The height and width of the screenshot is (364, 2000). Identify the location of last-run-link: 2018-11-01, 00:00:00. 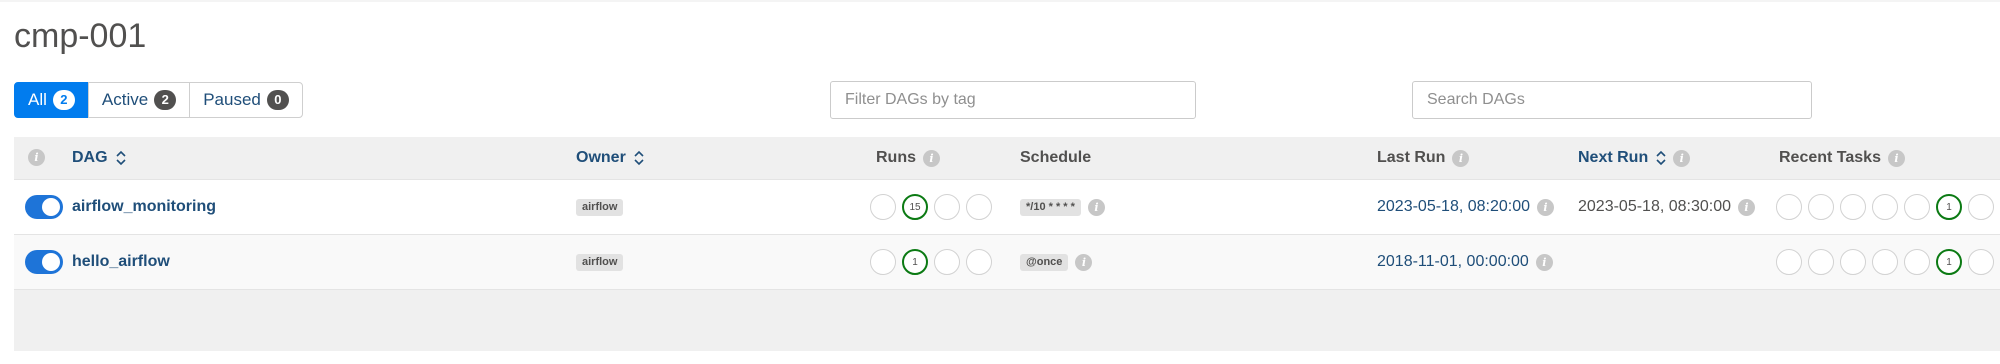
(1453, 262).